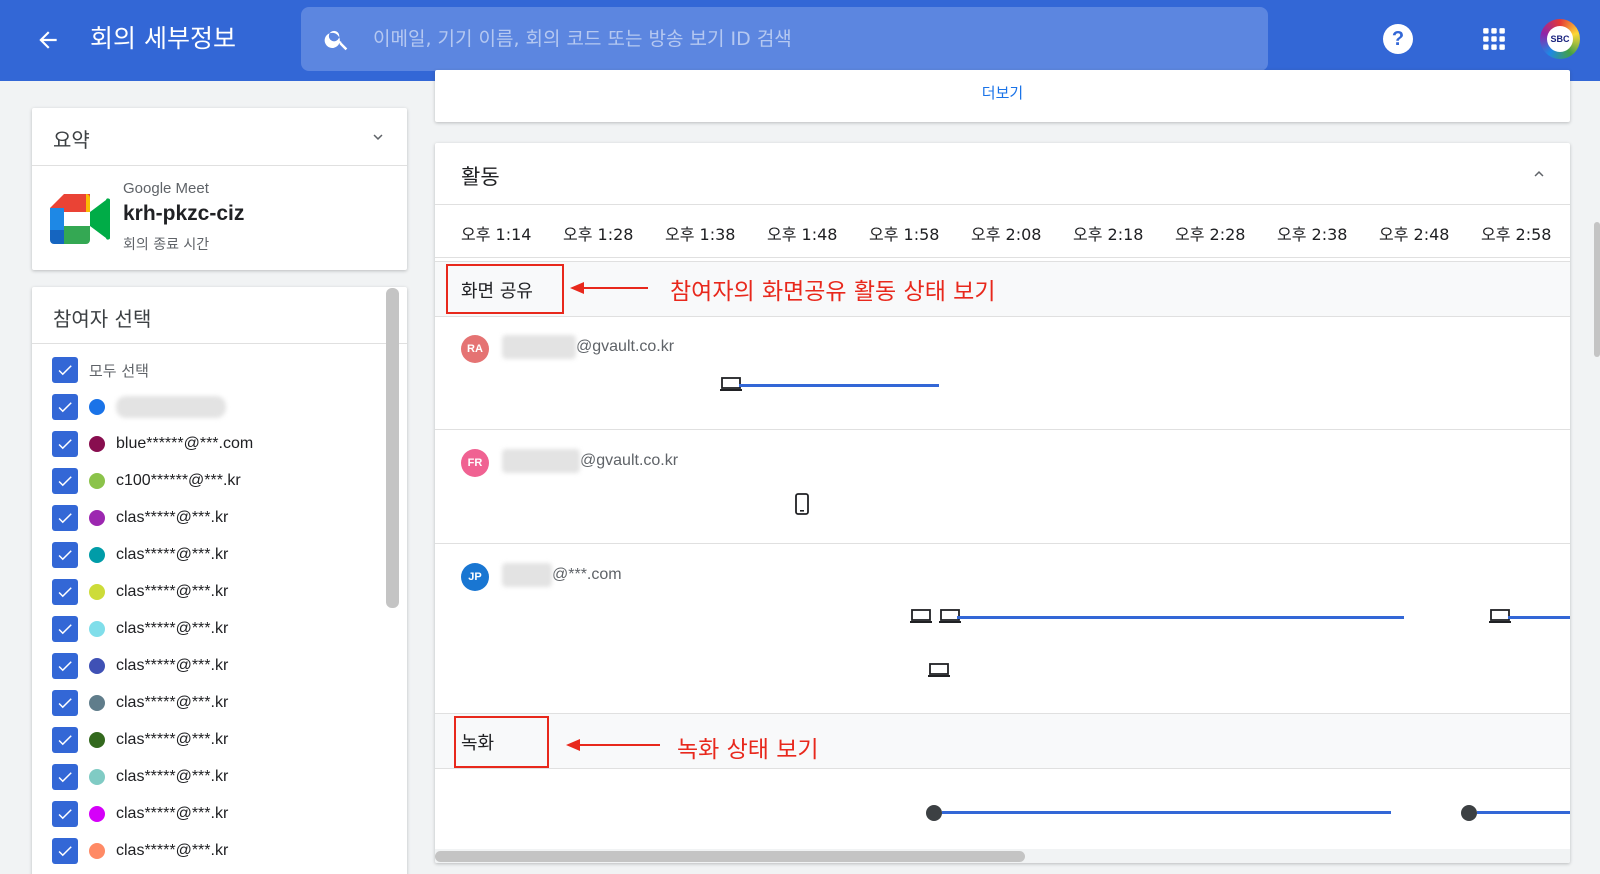  Describe the element at coordinates (392, 448) in the screenshot. I see `participant-list-scrollbar` at that location.